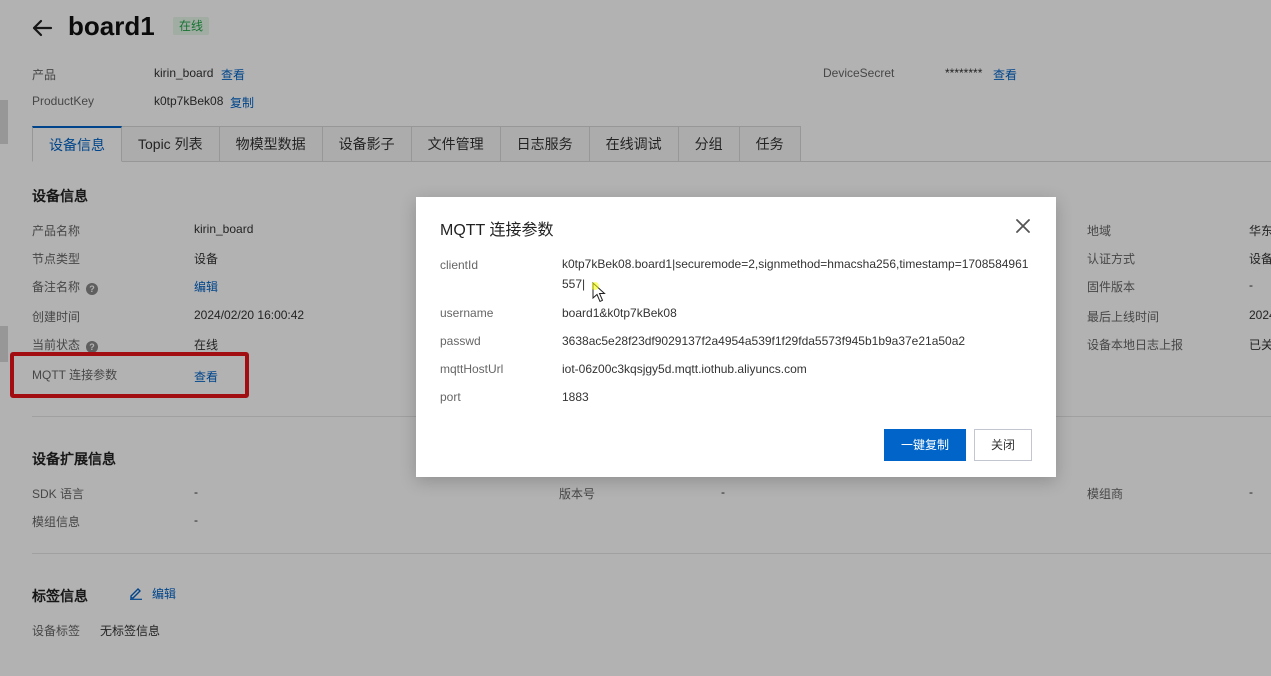 The height and width of the screenshot is (676, 1271). I want to click on param-label-clientid: clientId, so click(459, 265).